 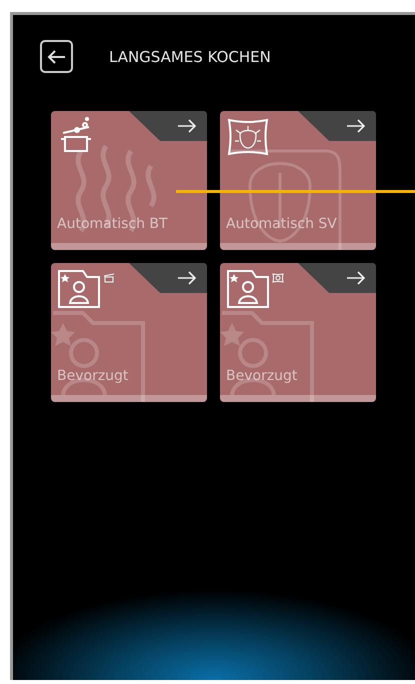 I want to click on back-arrow-icon, so click(x=56, y=56).